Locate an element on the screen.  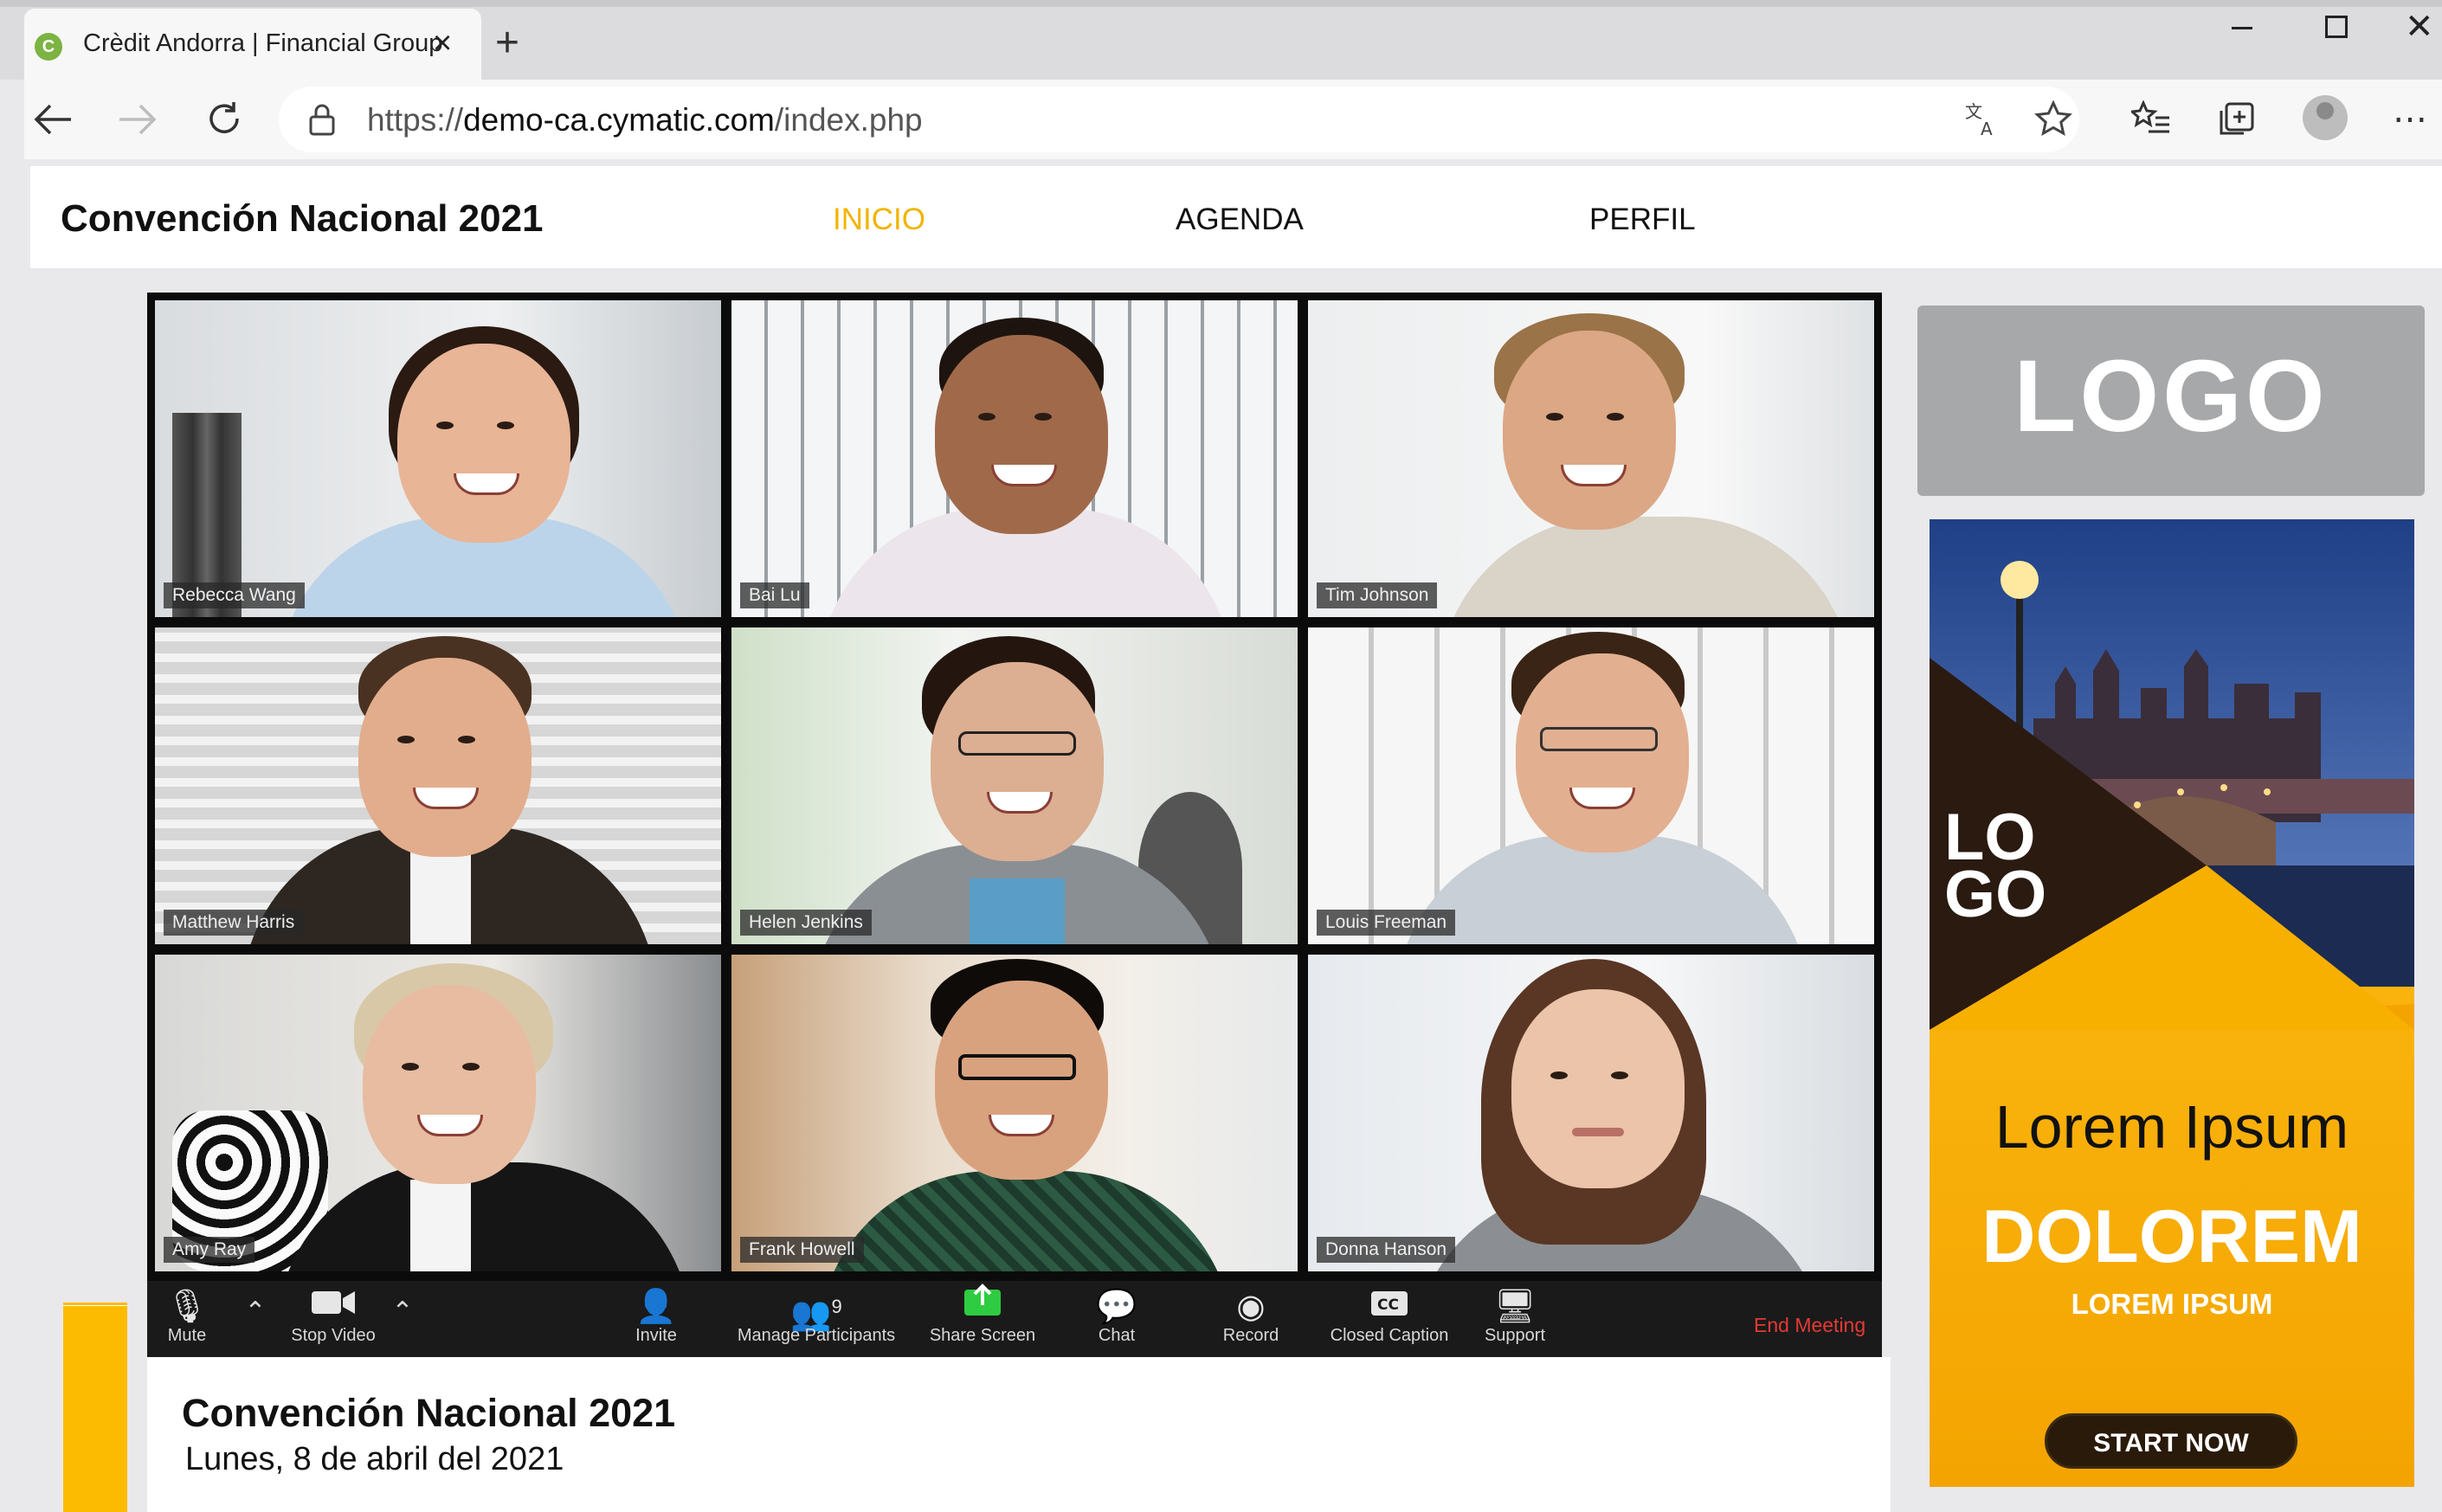
window-maximize-icon is located at coordinates (2336, 27).